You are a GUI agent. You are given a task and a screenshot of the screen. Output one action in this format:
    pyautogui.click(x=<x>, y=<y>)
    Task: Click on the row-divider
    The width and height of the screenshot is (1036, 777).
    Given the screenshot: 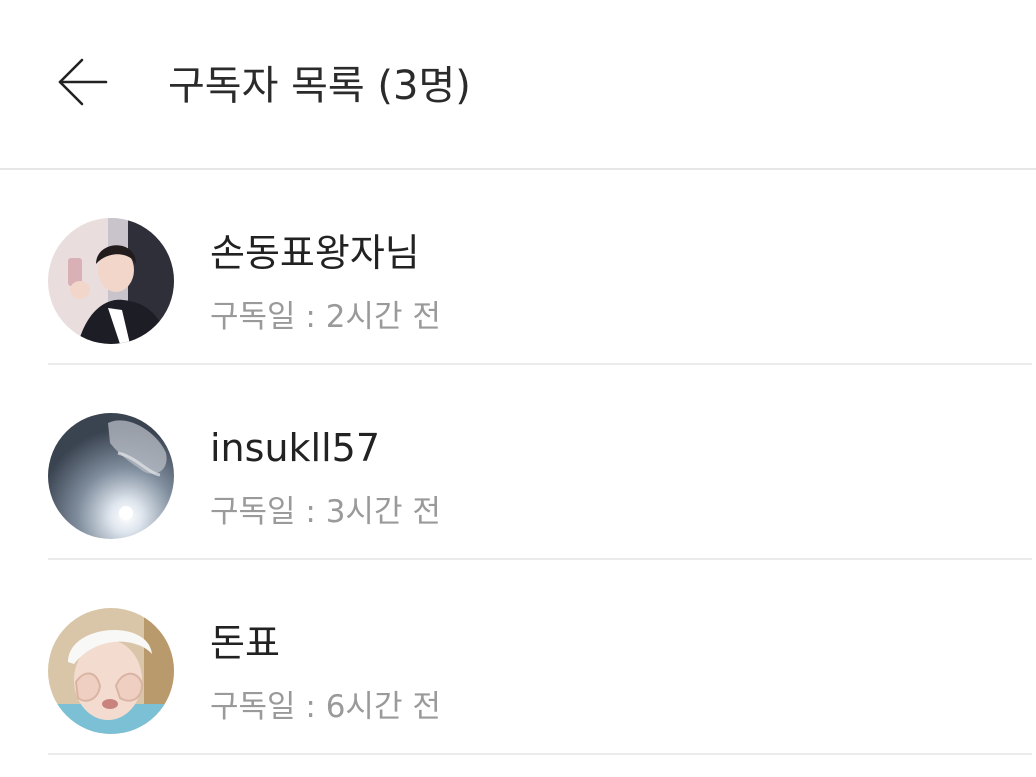 What is the action you would take?
    pyautogui.click(x=540, y=754)
    